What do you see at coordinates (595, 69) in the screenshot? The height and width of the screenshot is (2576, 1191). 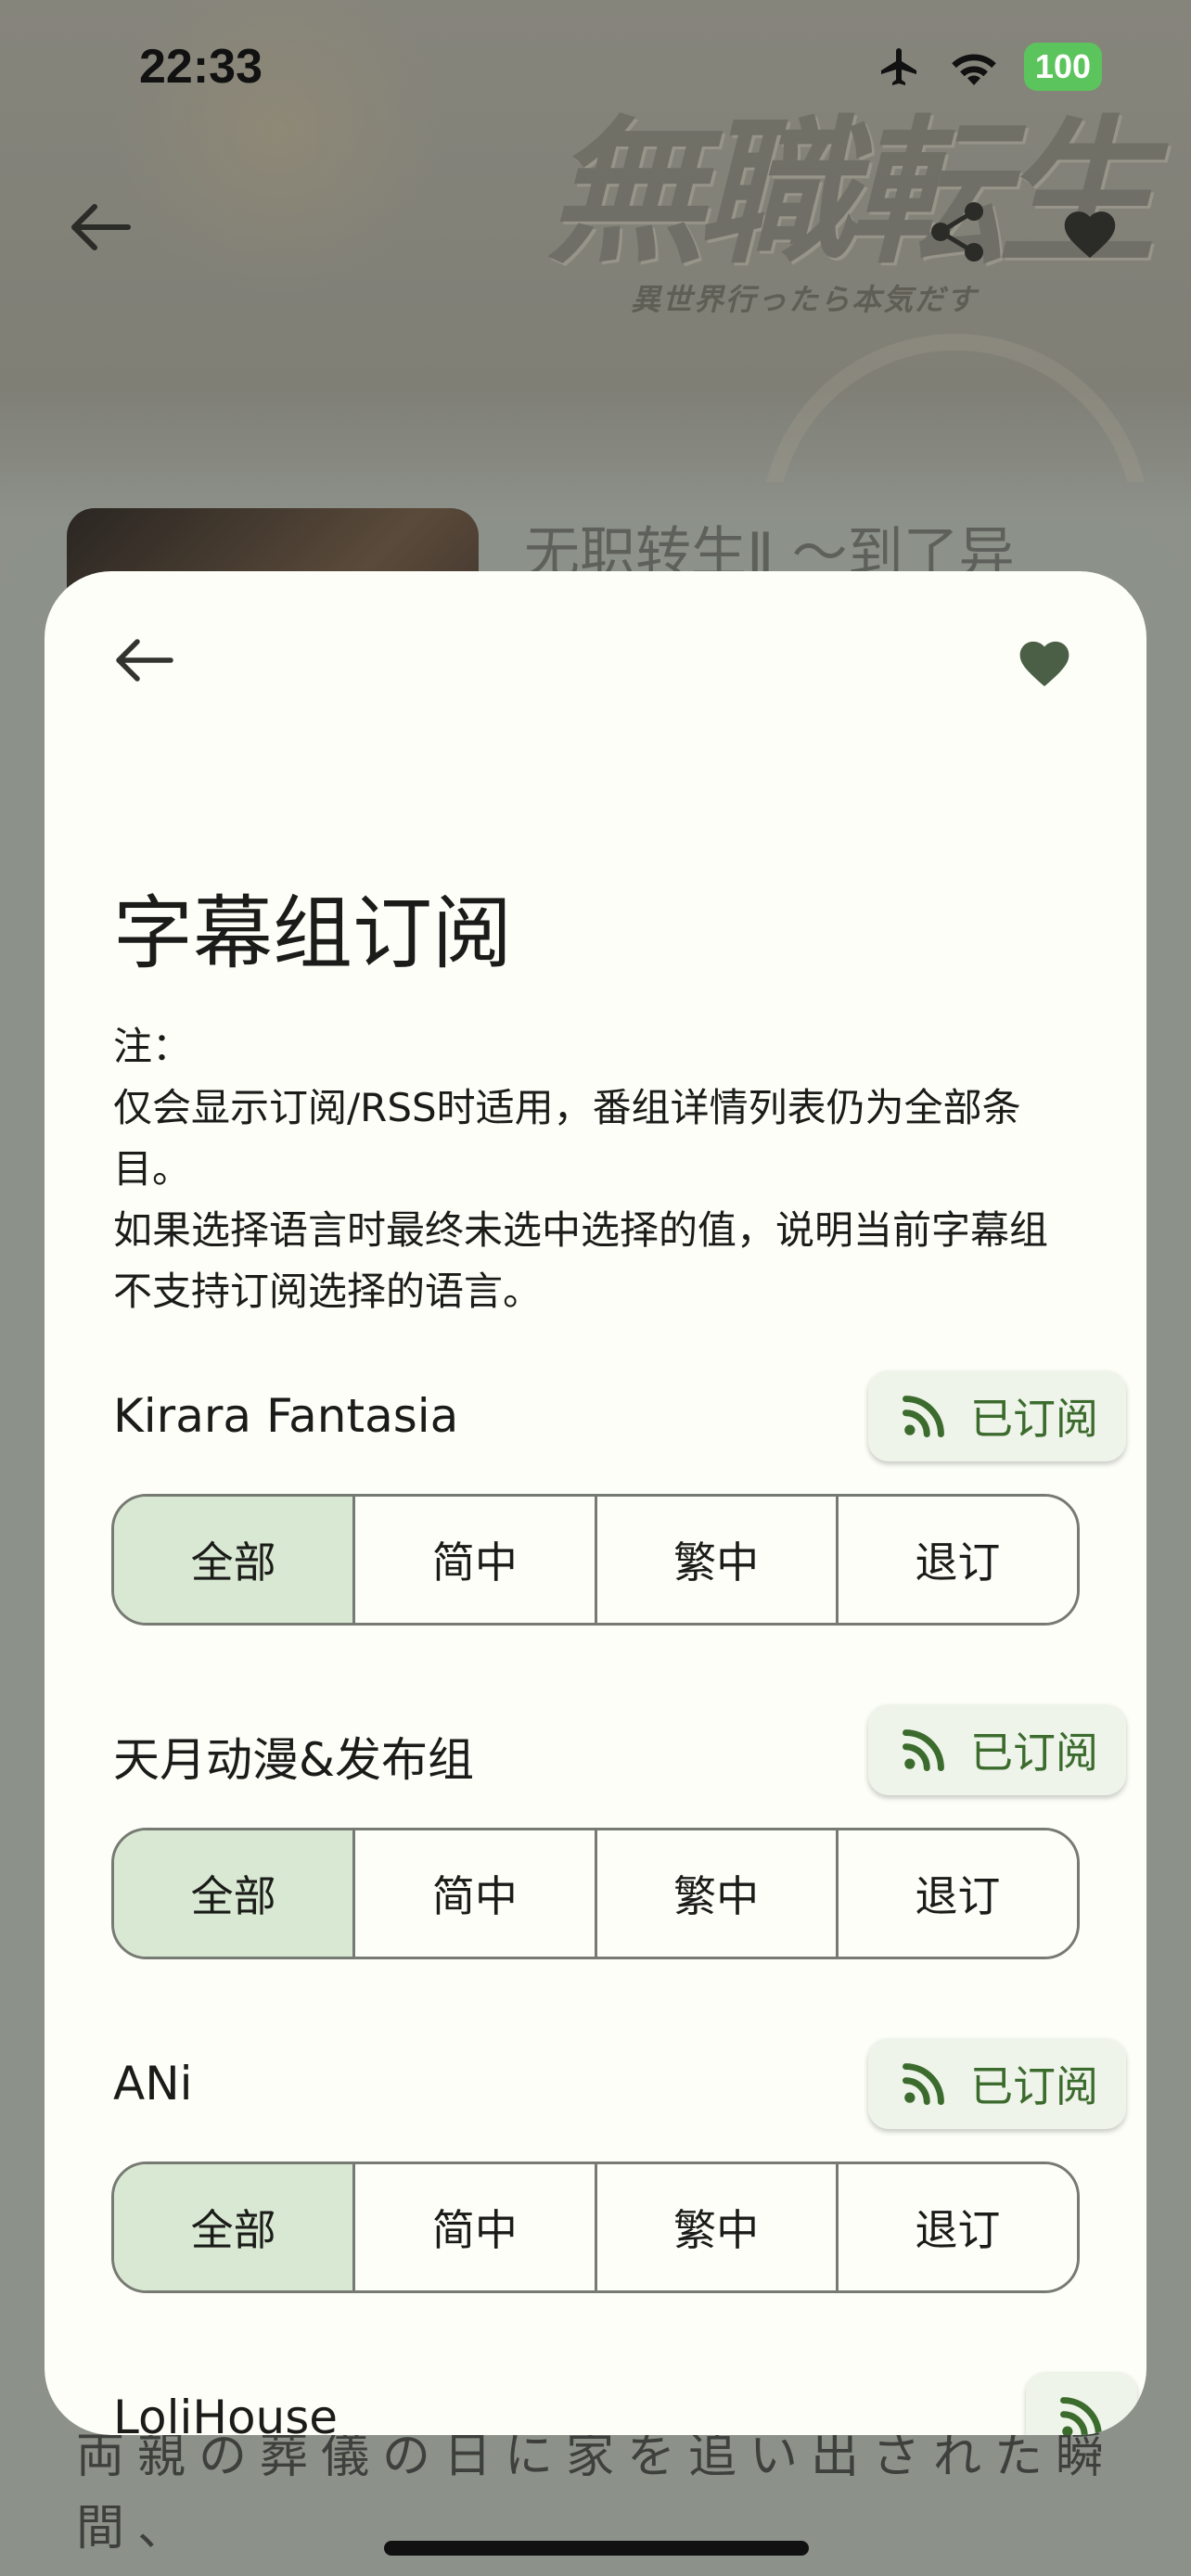 I see `status-bar: 22:33 100` at bounding box center [595, 69].